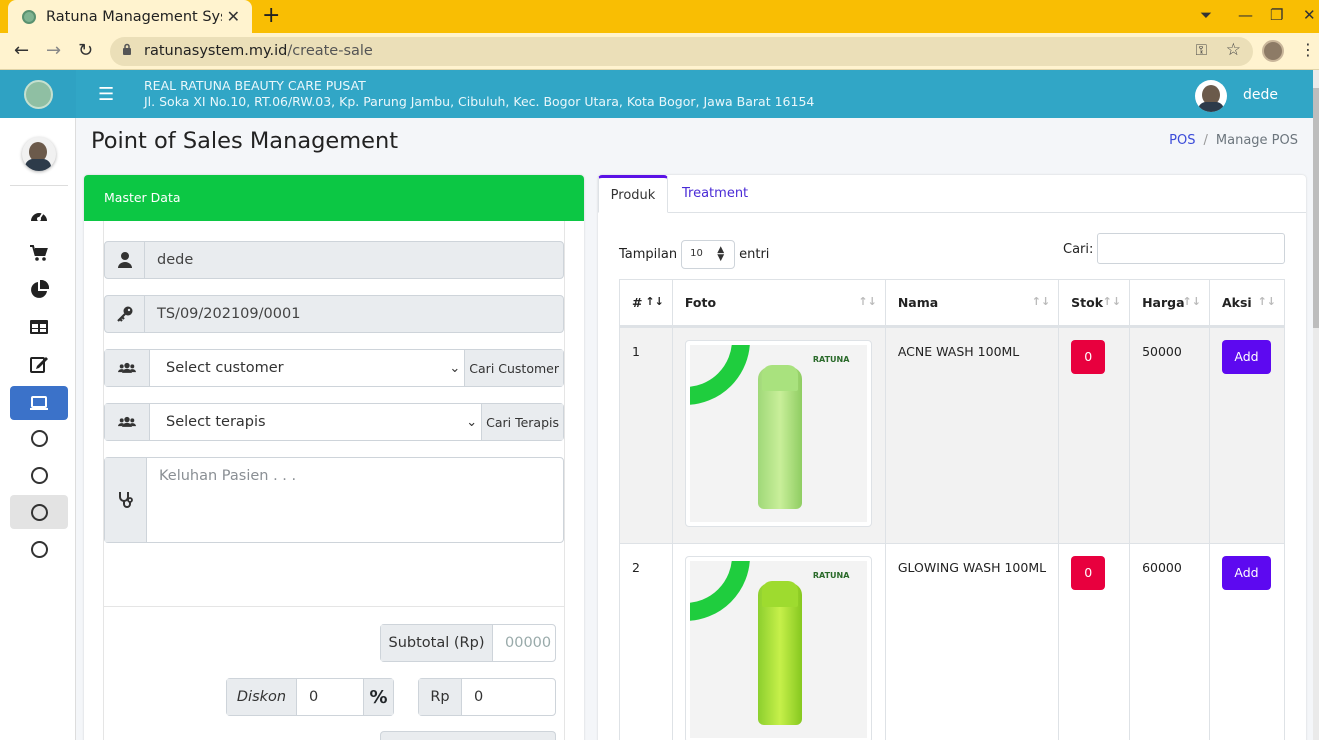  I want to click on ratuna-logo, so click(38, 94).